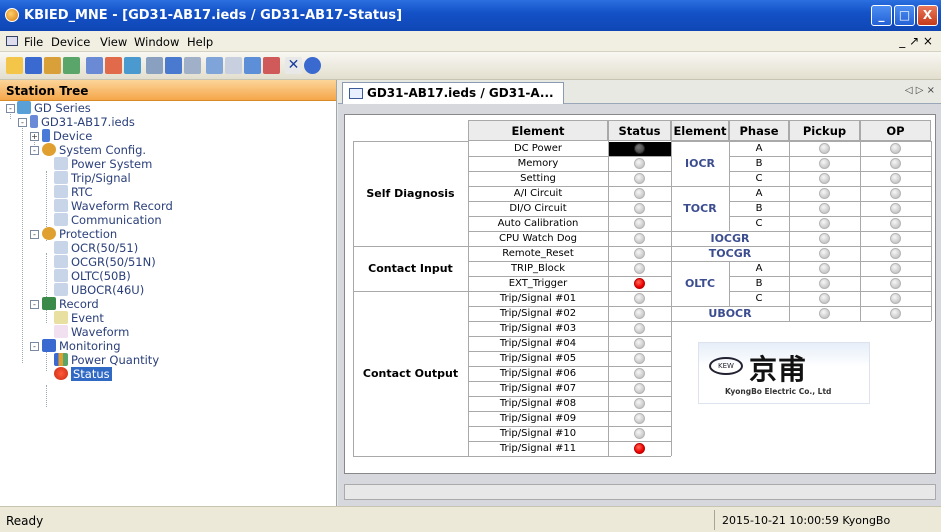 The image size is (941, 532). I want to click on header-element-2: Element, so click(700, 130).